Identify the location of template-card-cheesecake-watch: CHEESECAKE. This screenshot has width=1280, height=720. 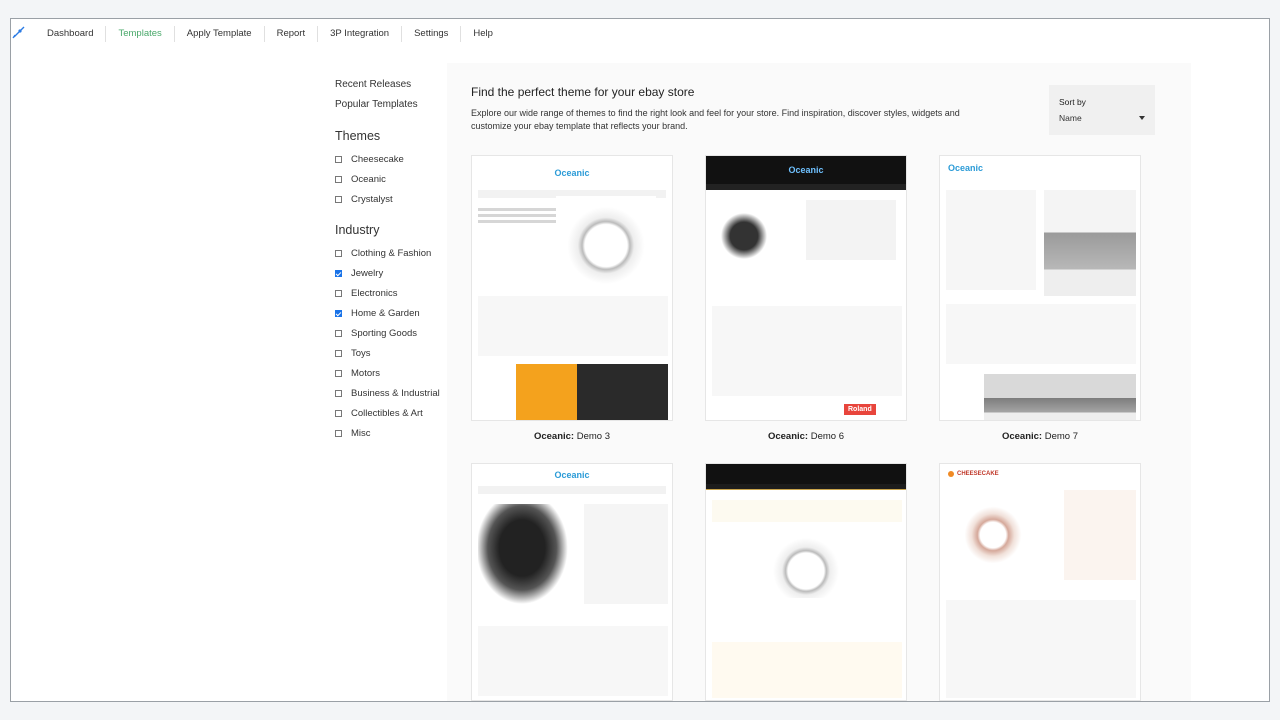
(1040, 582).